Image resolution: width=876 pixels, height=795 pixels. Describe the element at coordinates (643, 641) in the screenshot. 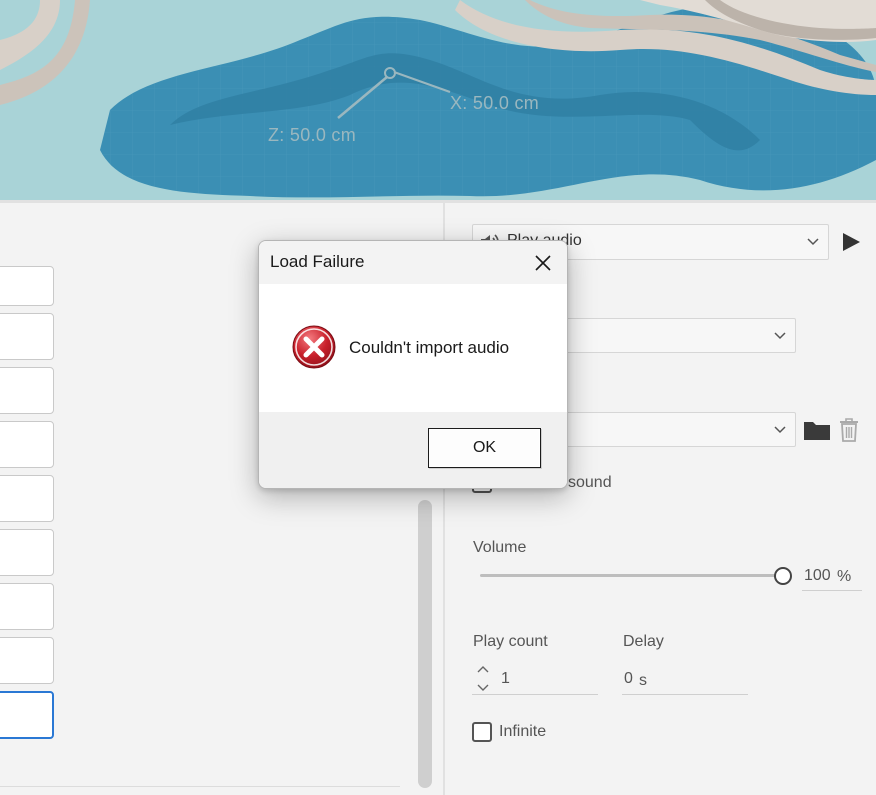

I see `delay-label: Delay` at that location.